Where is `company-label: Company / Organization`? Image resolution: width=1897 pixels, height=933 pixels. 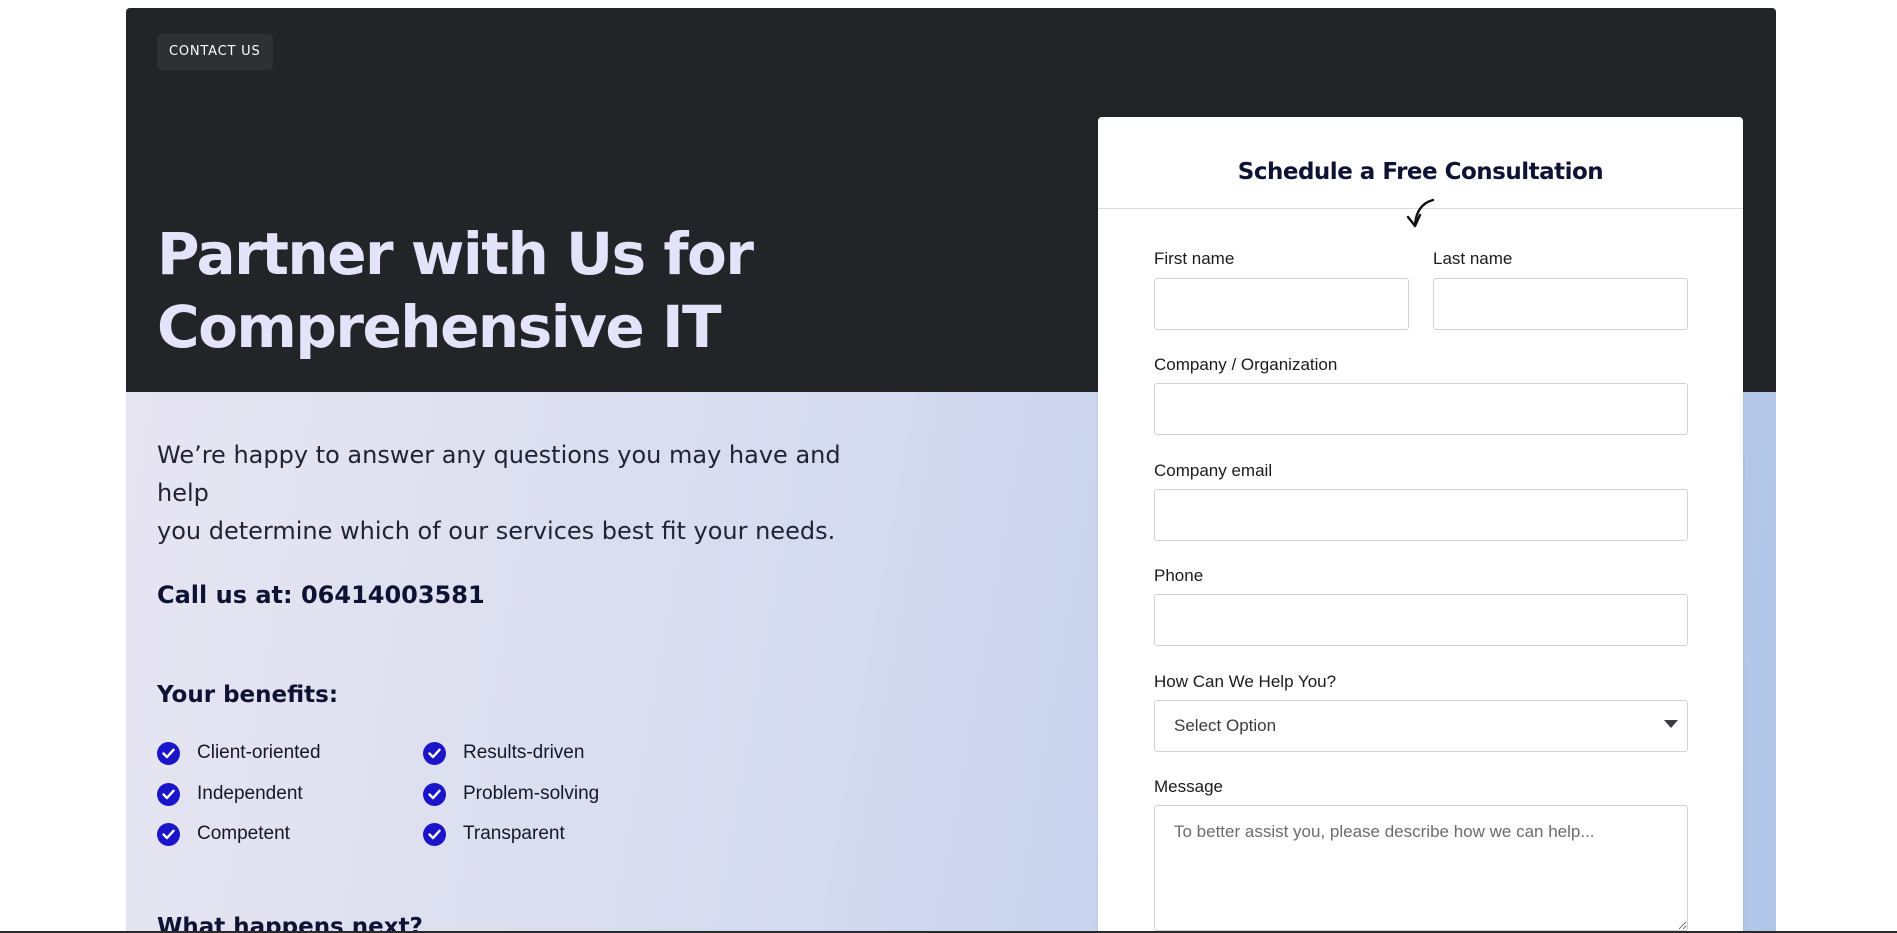 company-label: Company / Organization is located at coordinates (1246, 364).